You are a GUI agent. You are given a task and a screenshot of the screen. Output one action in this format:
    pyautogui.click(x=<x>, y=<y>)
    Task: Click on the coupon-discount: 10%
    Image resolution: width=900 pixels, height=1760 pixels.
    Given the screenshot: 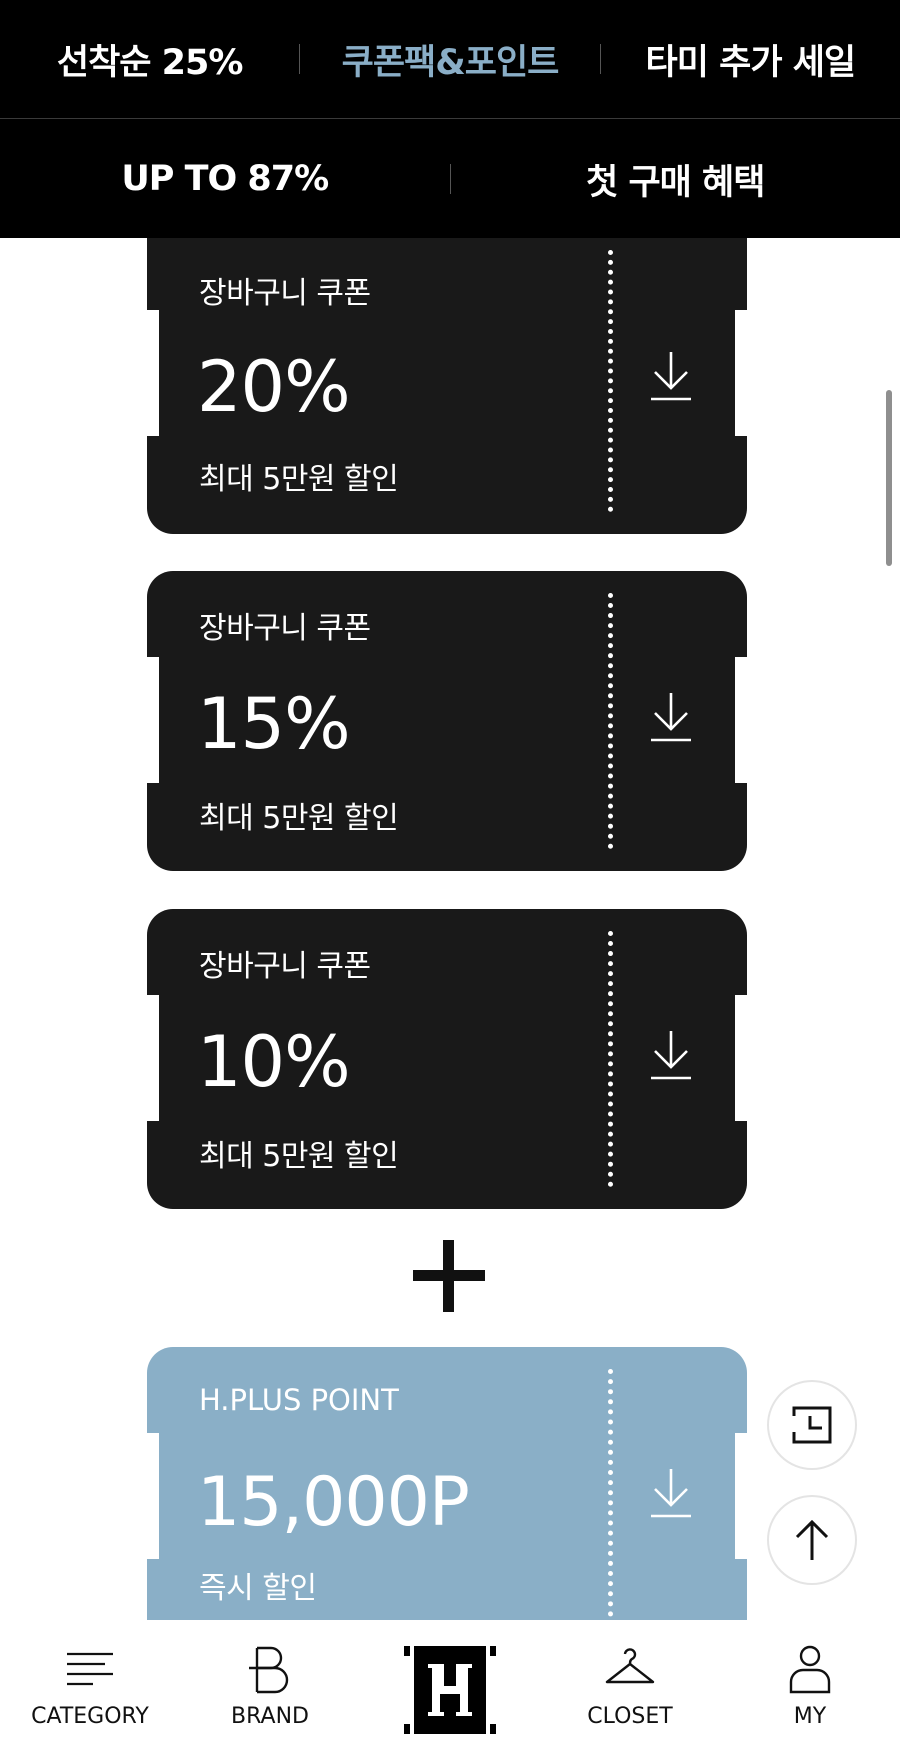 What is the action you would take?
    pyautogui.click(x=274, y=1062)
    